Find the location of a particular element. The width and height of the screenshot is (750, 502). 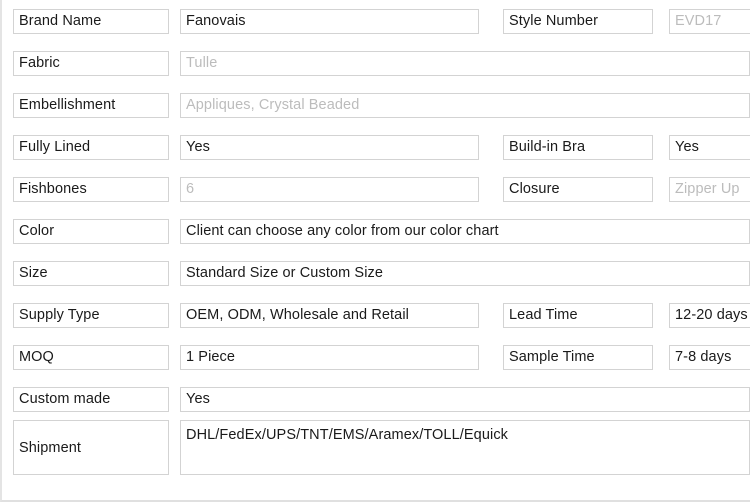

table-row: Embellishment Appliques, Crystal Beaded is located at coordinates (376, 105).